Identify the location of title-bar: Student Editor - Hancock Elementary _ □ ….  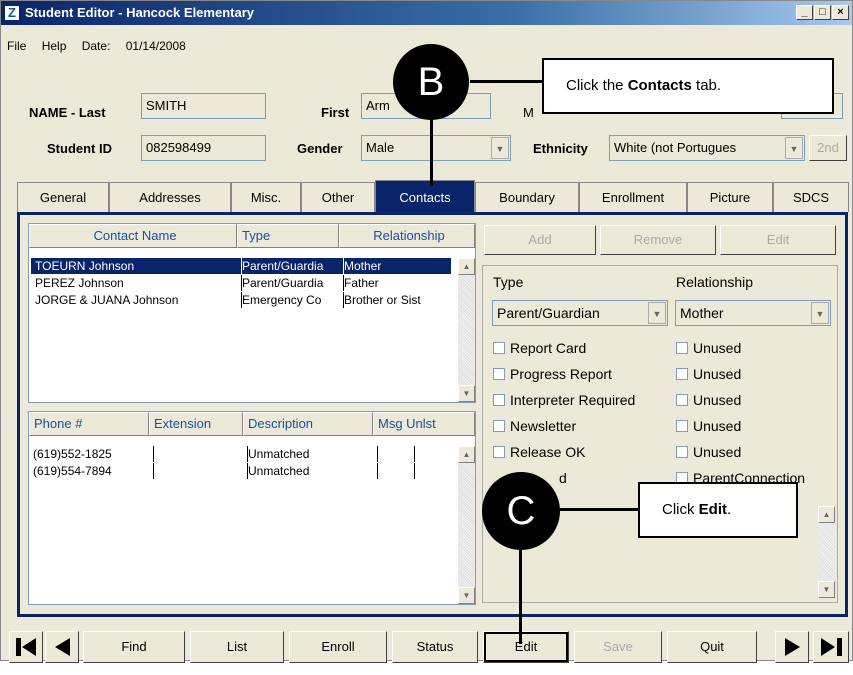
(426, 13).